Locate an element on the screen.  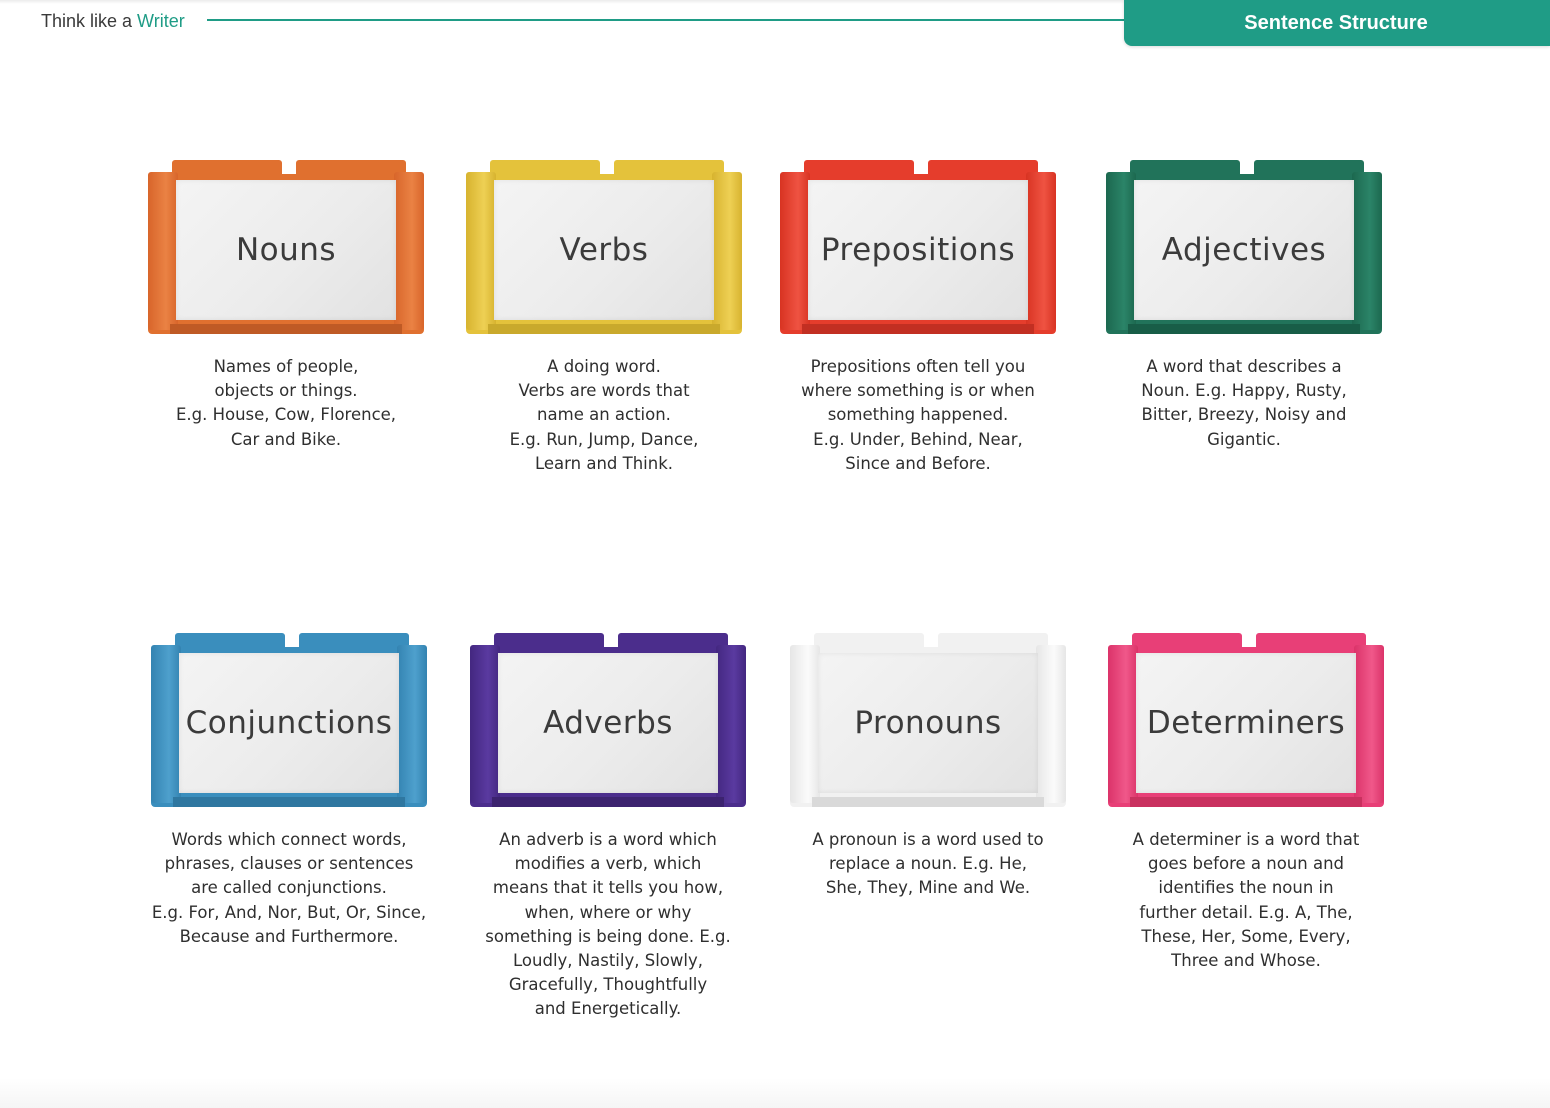
card-title: Determiners is located at coordinates (1246, 723).